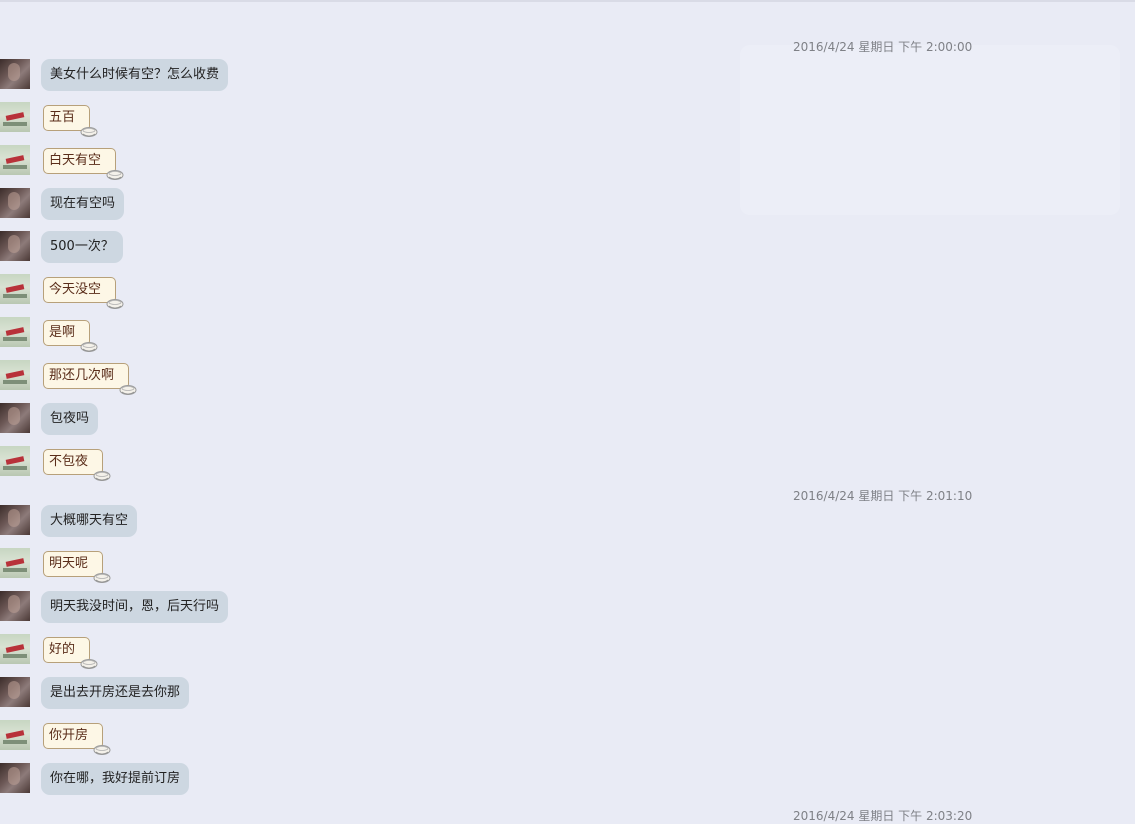  I want to click on outgoing-message-bubble: 那还几次啊, so click(90, 379).